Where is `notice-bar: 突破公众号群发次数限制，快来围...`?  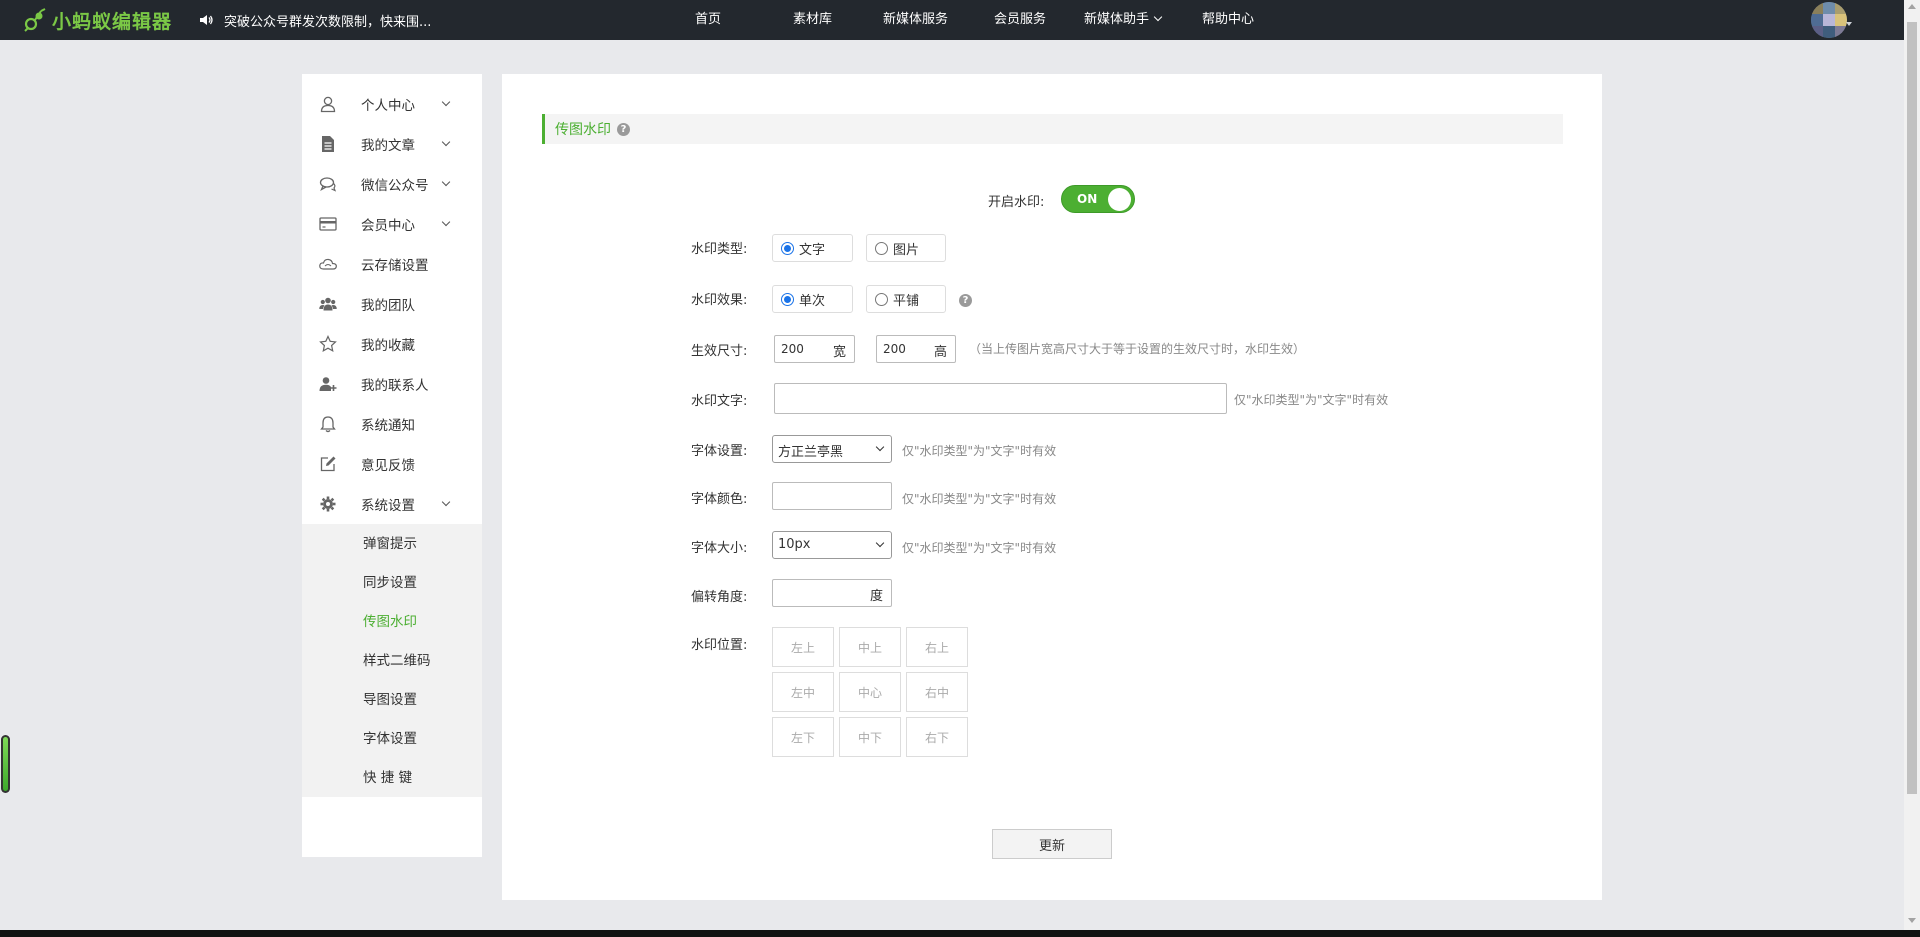 notice-bar: 突破公众号群发次数限制，快来围... is located at coordinates (314, 20).